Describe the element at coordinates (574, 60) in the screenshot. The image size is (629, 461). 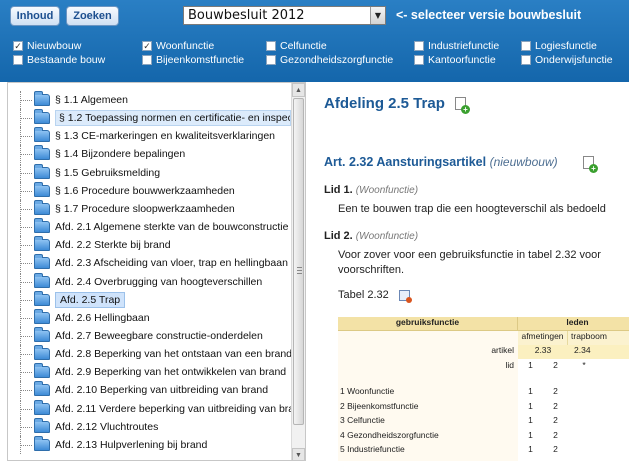
I see `filter-label: Onderwijsfunctie` at that location.